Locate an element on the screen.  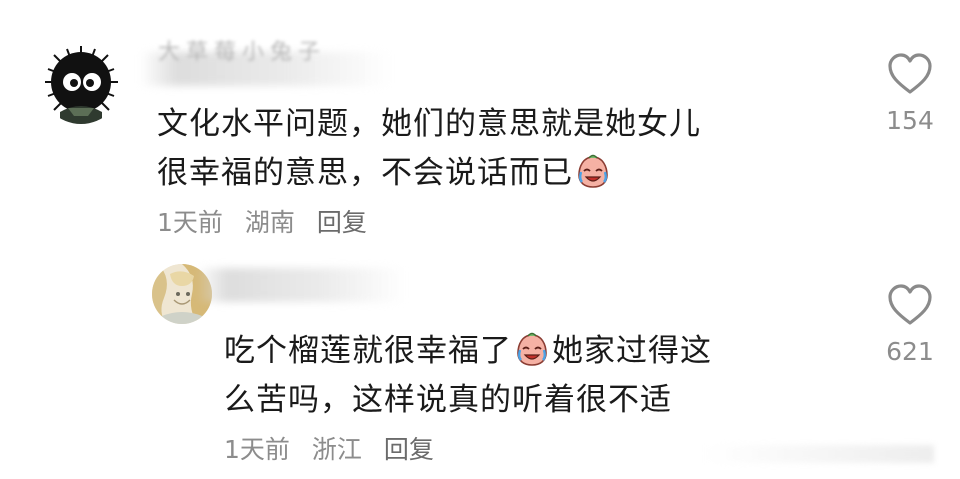
like-count: 621 is located at coordinates (910, 351).